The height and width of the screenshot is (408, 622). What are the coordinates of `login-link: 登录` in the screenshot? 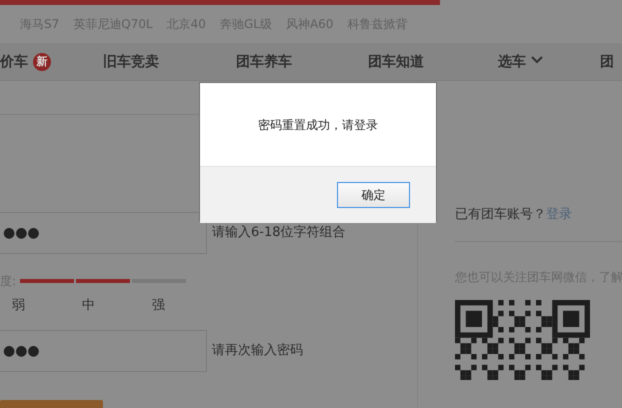 It's located at (559, 214).